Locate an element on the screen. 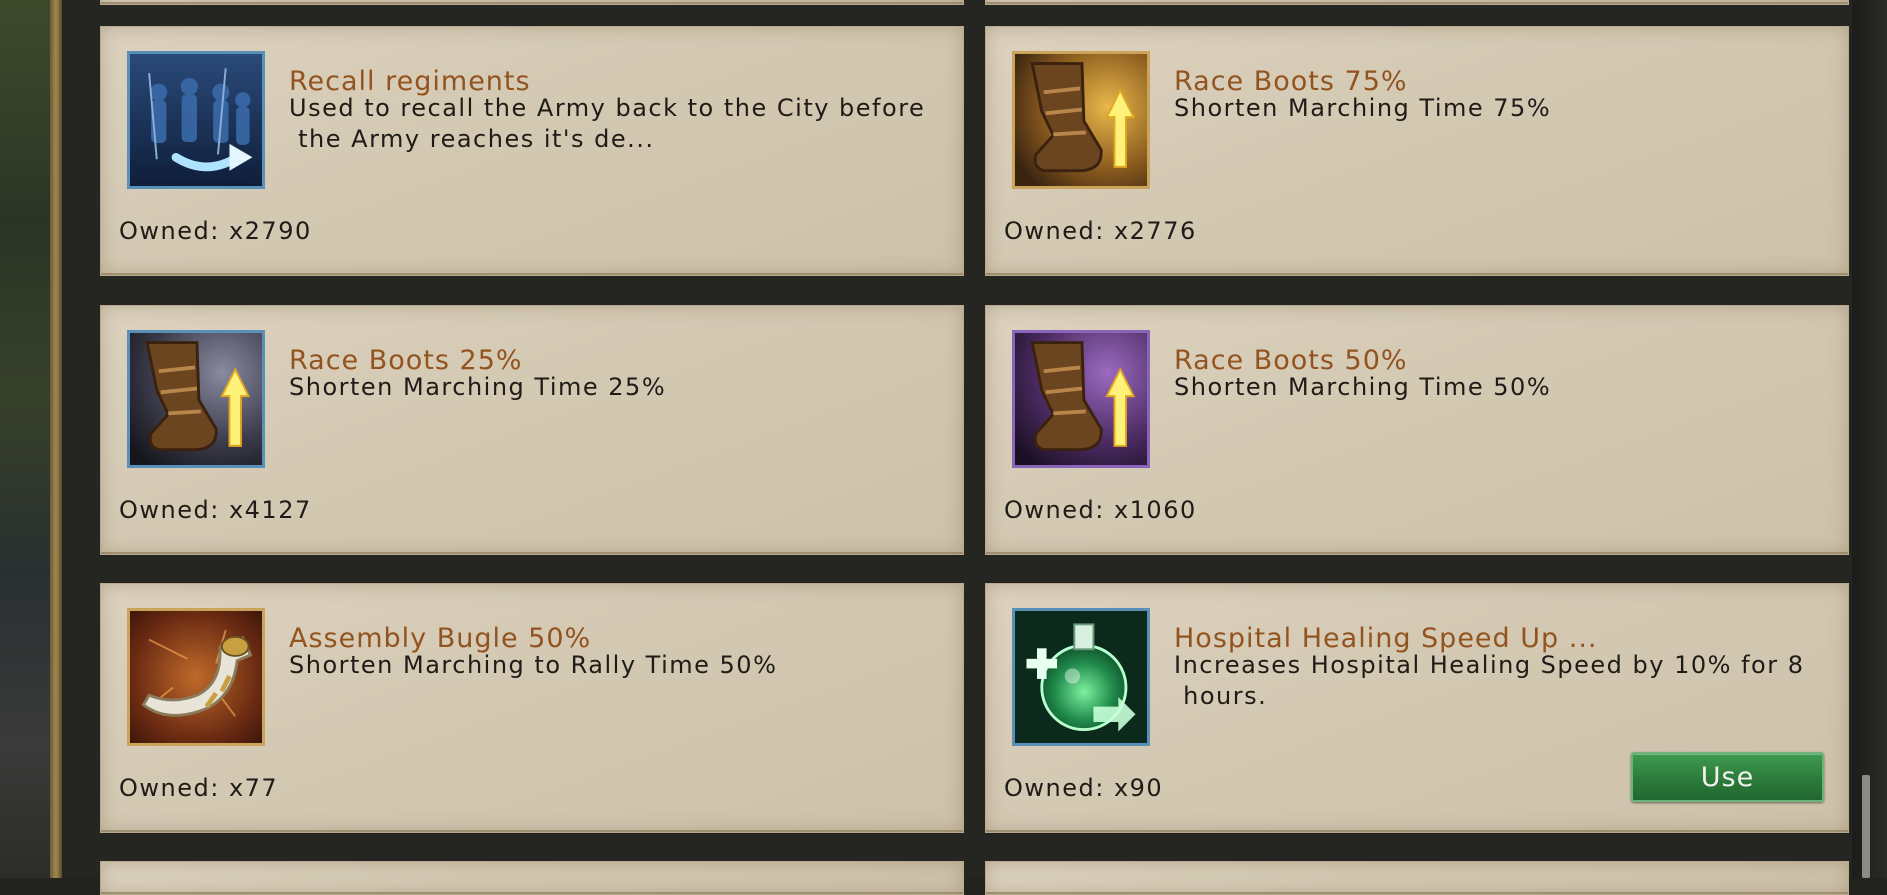 The width and height of the screenshot is (1887, 895). item-description: Shorten Marching Time 75% is located at coordinates (1363, 108).